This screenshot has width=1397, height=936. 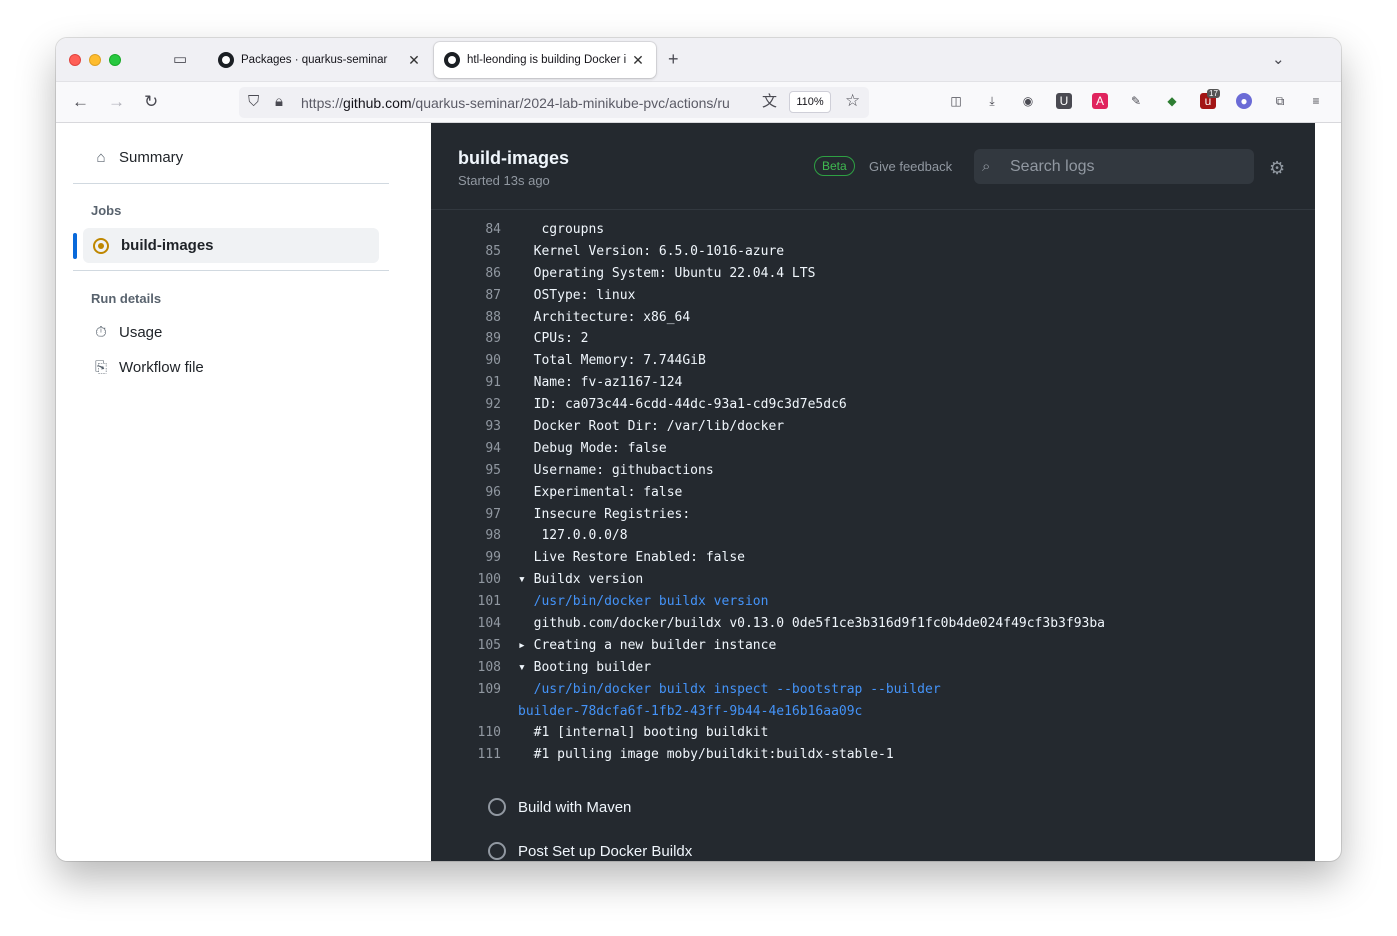 I want to click on close-window-button, so click(x=75, y=60).